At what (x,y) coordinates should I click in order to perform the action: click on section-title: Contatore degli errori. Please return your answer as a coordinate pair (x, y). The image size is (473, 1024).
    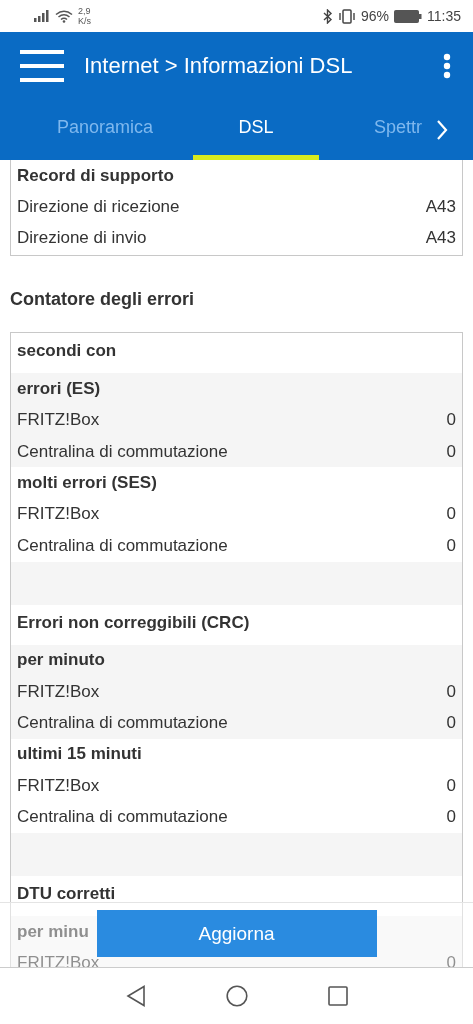
    Looking at the image, I should click on (103, 300).